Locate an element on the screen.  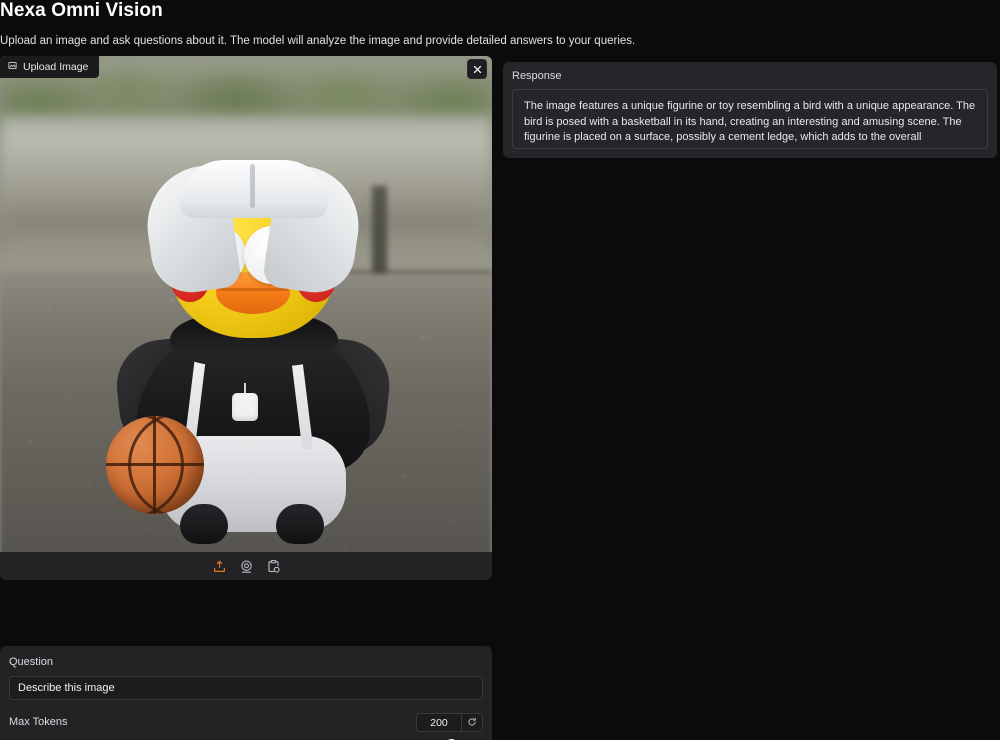
clipboard-paste-icon is located at coordinates (273, 566).